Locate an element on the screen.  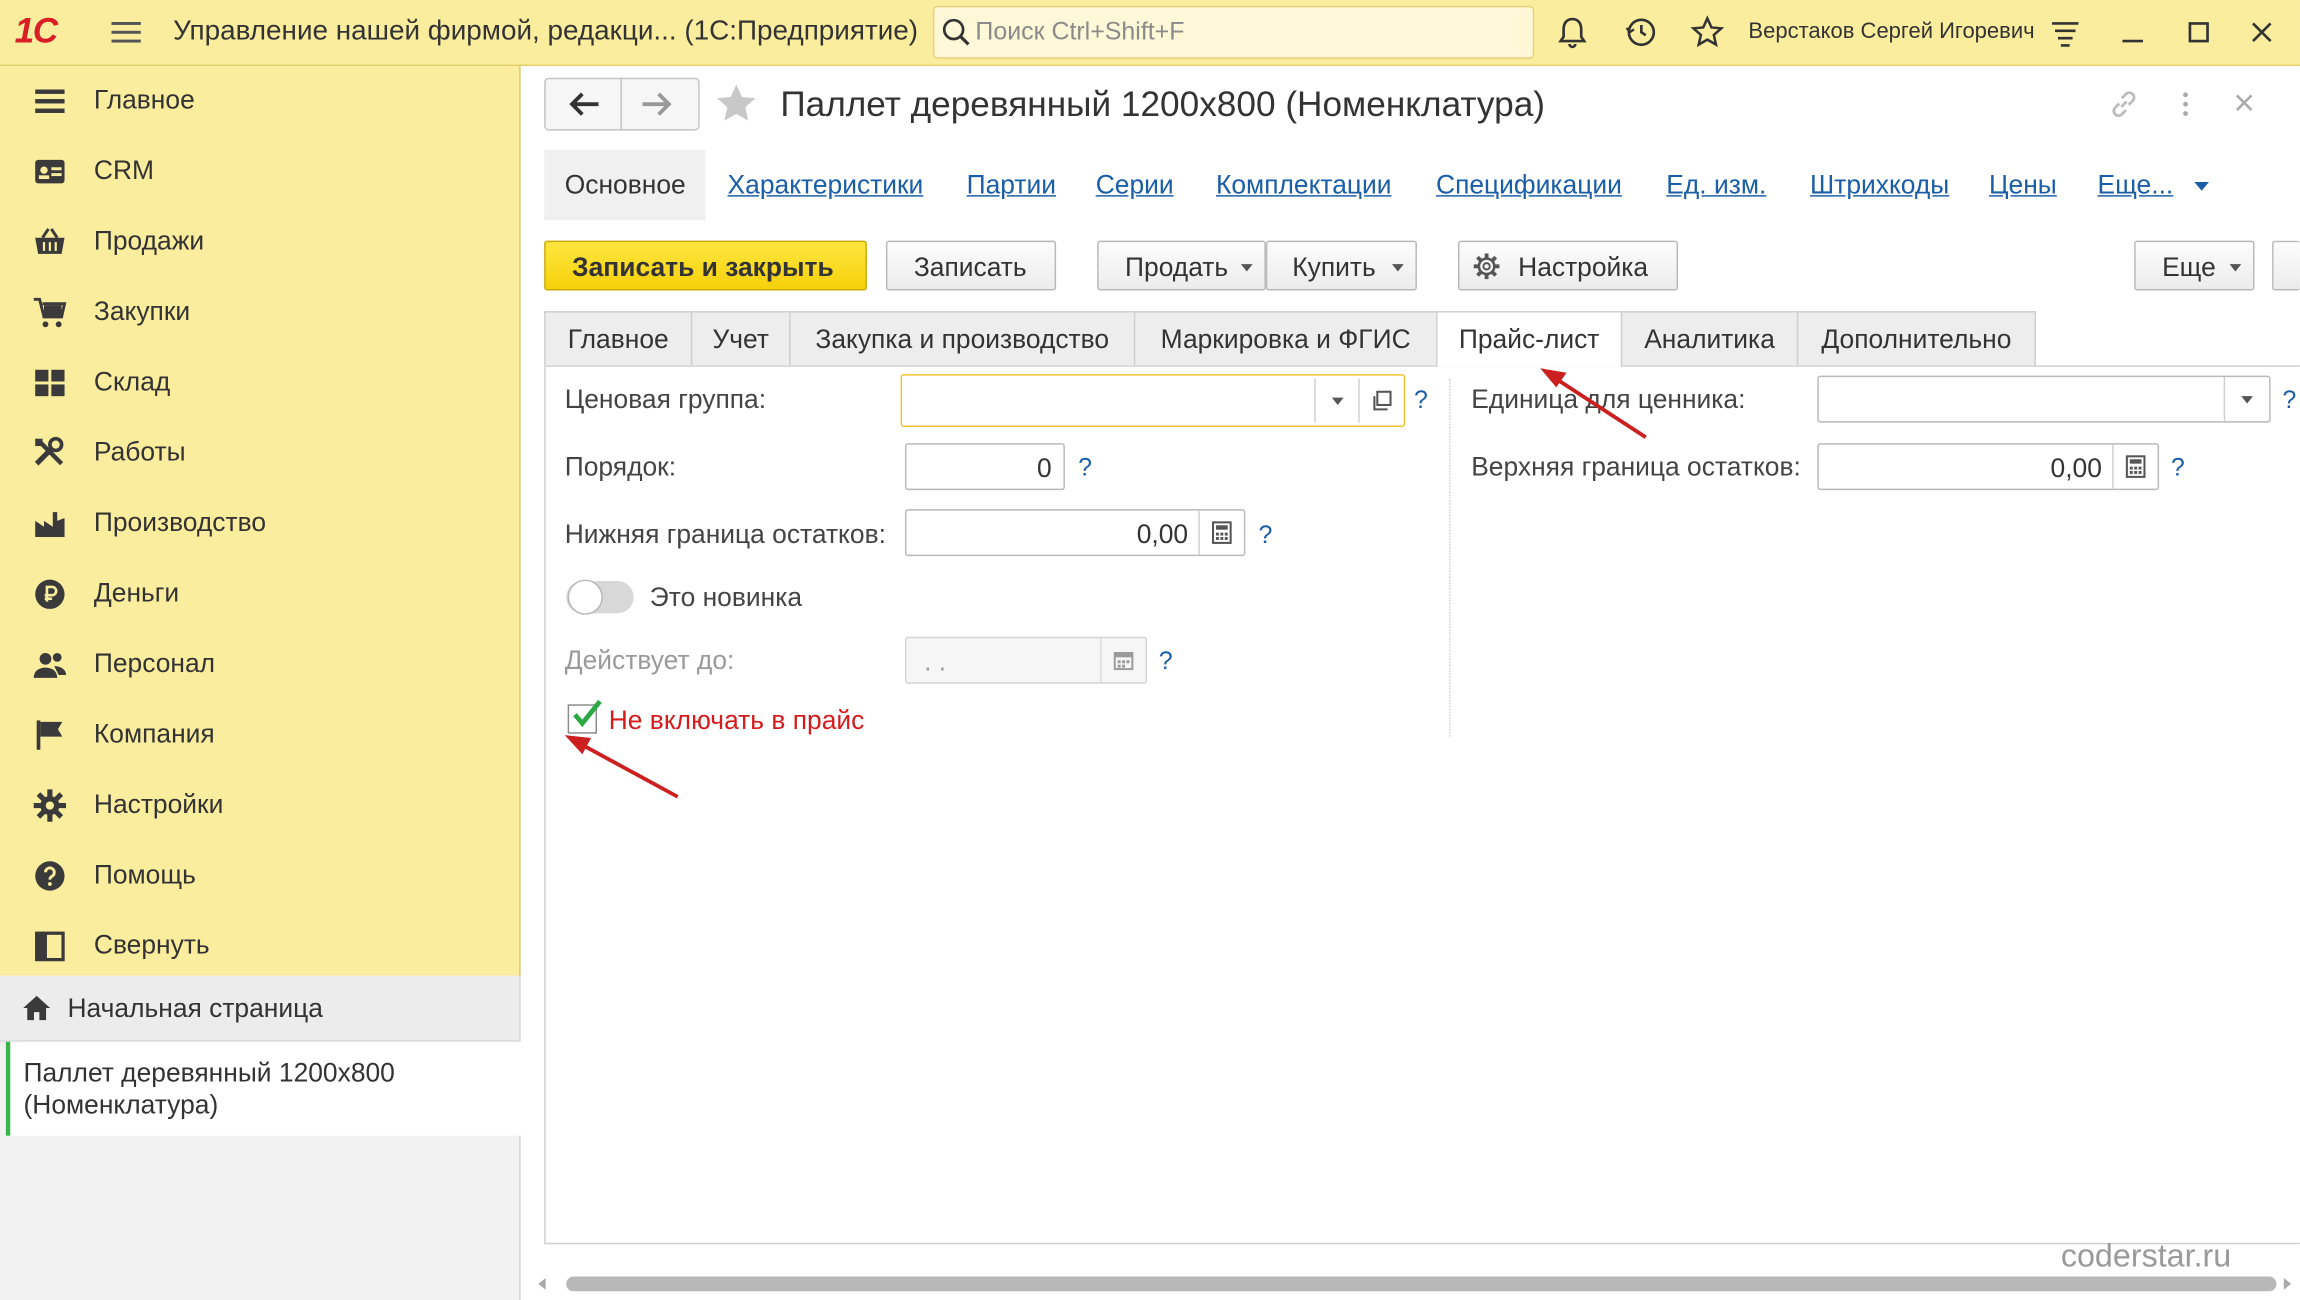
user-name: Верстаков Сергей Игоревич is located at coordinates (1891, 31).